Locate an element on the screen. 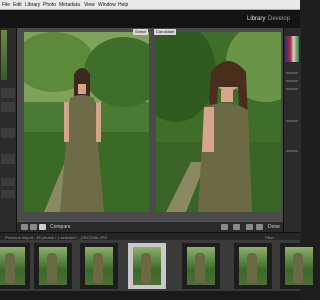 This screenshot has height=300, width=320. module-picker: Library Develop is located at coordinates (150, 19).